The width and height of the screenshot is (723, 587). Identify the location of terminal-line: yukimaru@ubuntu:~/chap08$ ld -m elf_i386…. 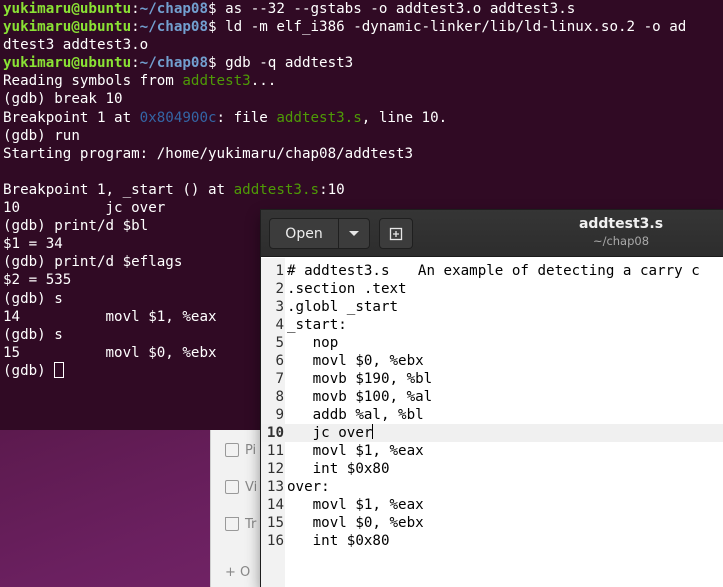
(363, 27).